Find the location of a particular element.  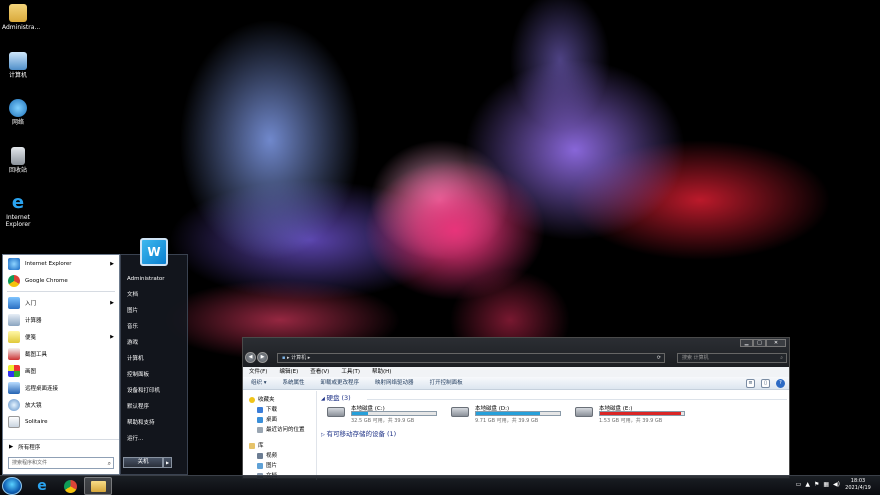

start-right-devices-printers: 设备和打印机 is located at coordinates (154, 391).